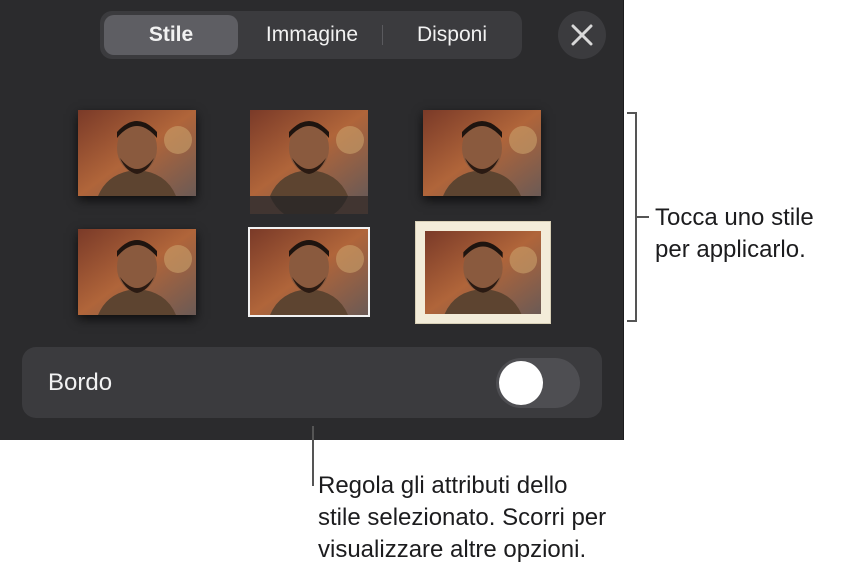 Image resolution: width=859 pixels, height=575 pixels. Describe the element at coordinates (734, 217) in the screenshot. I see `styles-callout-line: Tocca uno stile` at that location.